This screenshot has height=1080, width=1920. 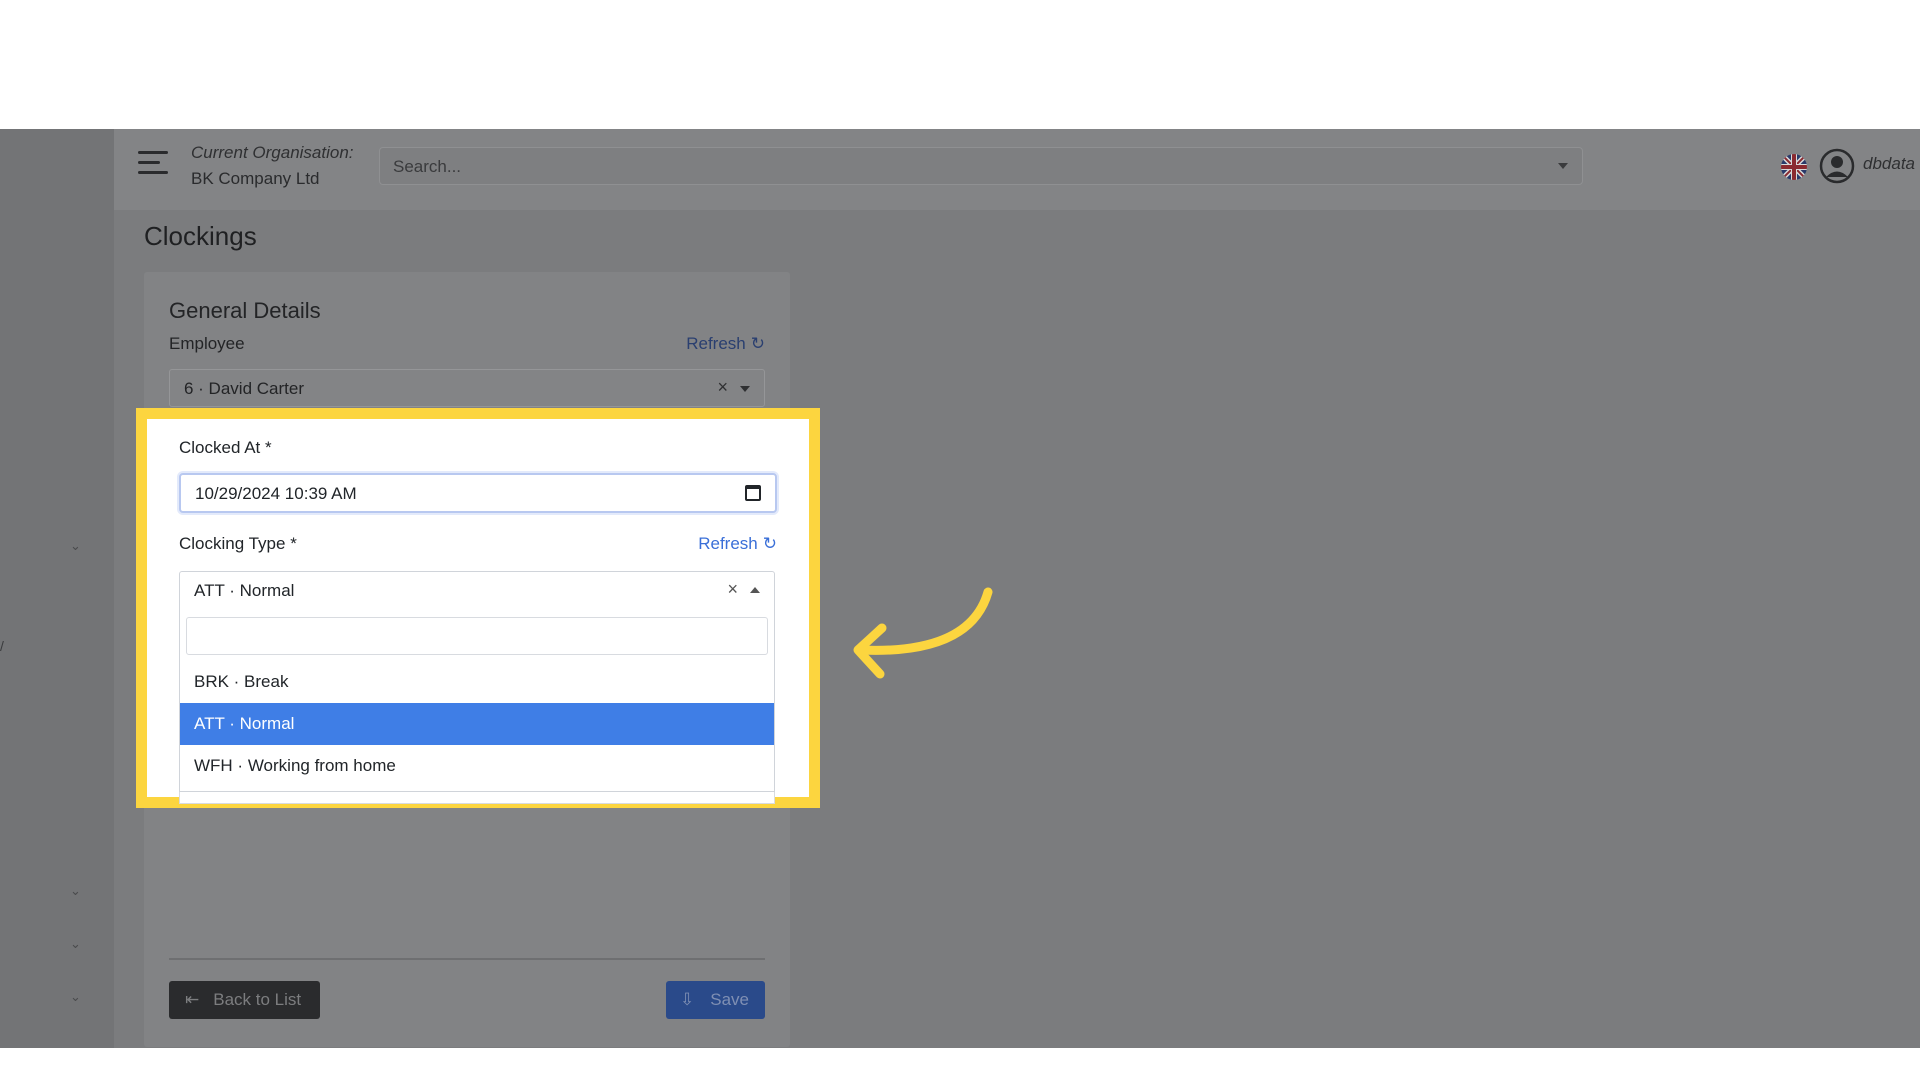 I want to click on clocking-type-select: ATT · Normal ×, so click(x=477, y=591).